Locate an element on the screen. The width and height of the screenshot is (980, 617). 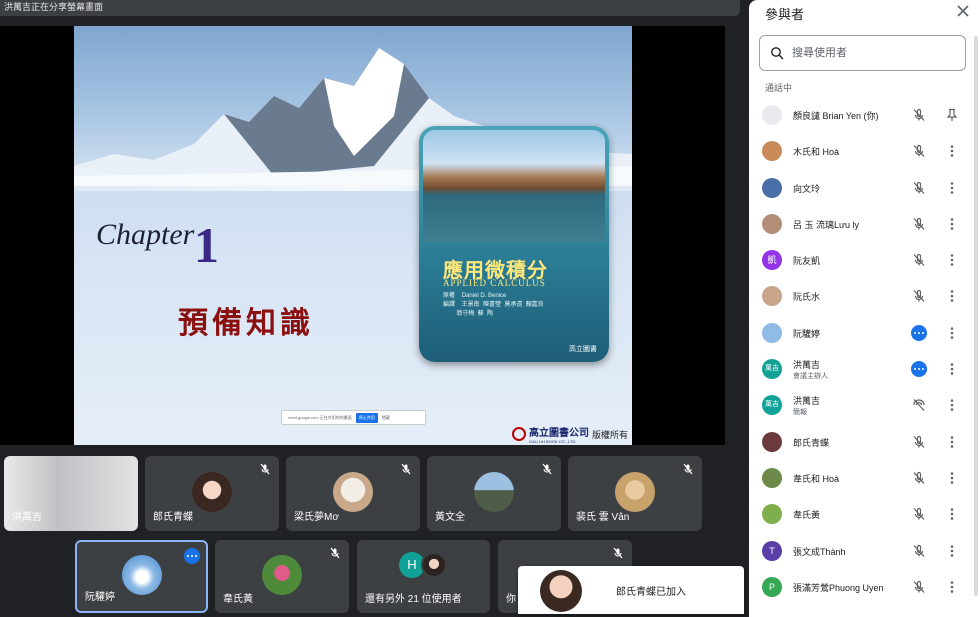
participant-row: 韋氏和 Hoà is located at coordinates (864, 478).